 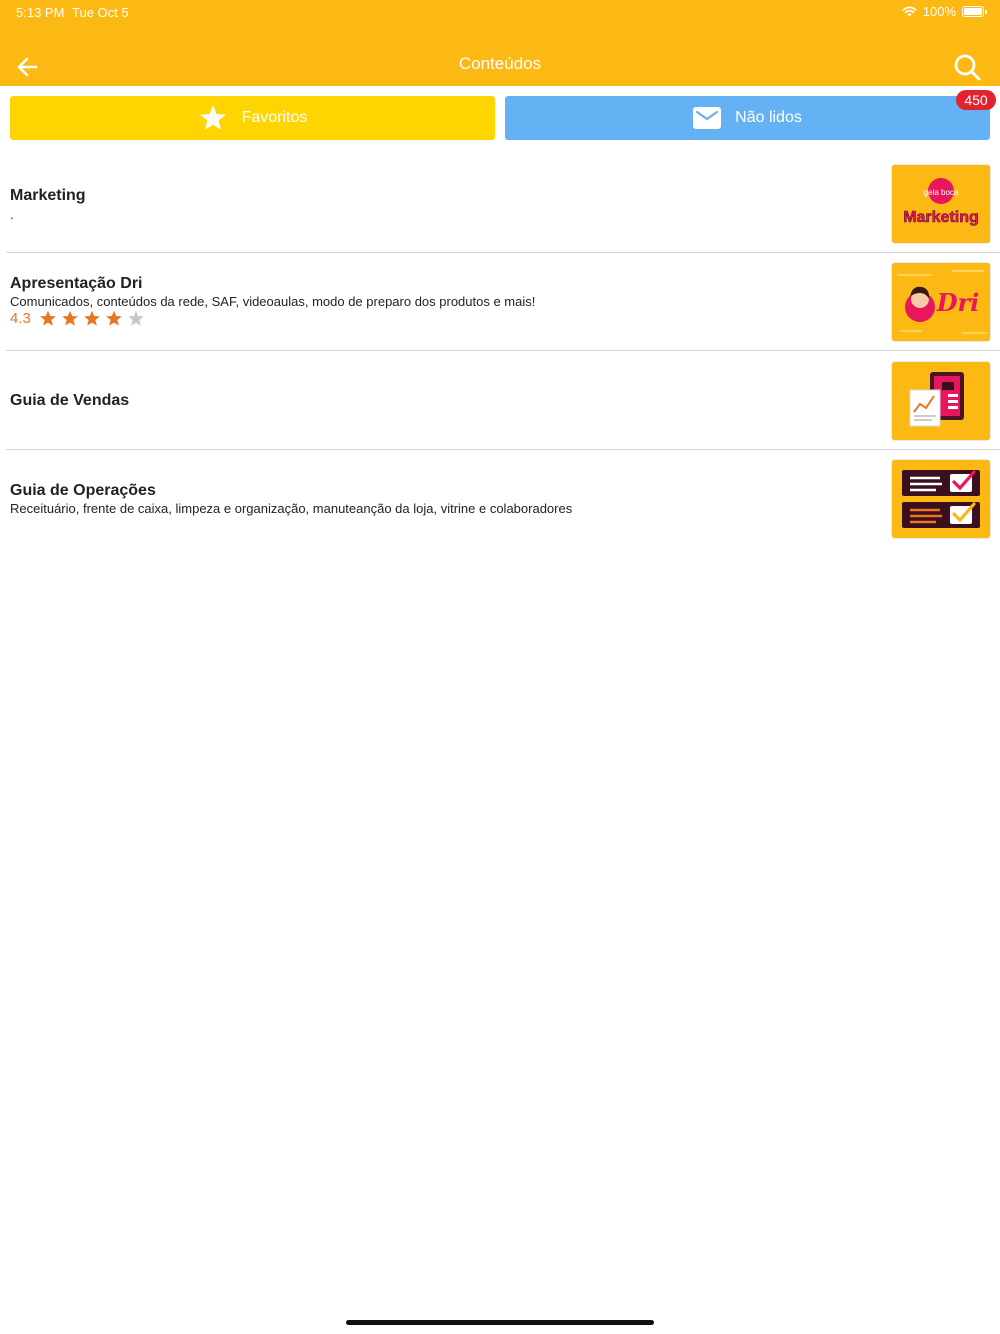 I want to click on status-indicators: 100%, so click(x=944, y=11).